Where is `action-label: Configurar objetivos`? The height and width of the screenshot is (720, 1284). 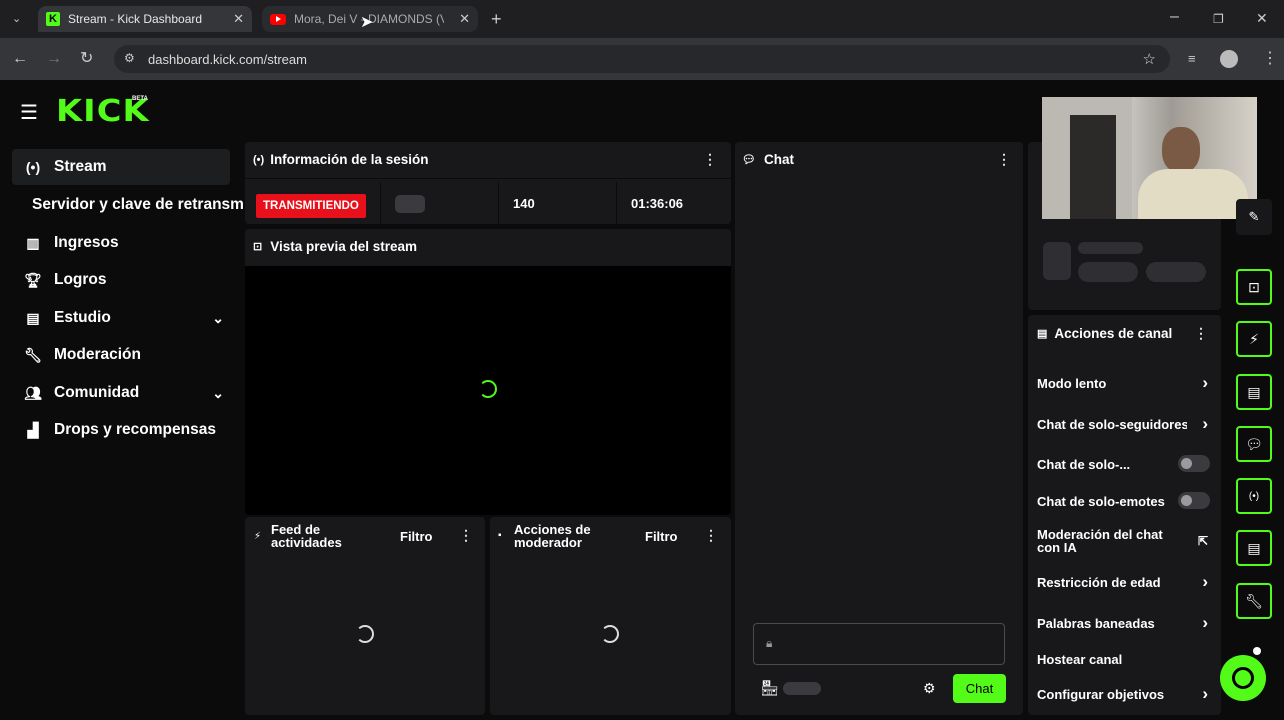 action-label: Configurar objetivos is located at coordinates (1101, 694).